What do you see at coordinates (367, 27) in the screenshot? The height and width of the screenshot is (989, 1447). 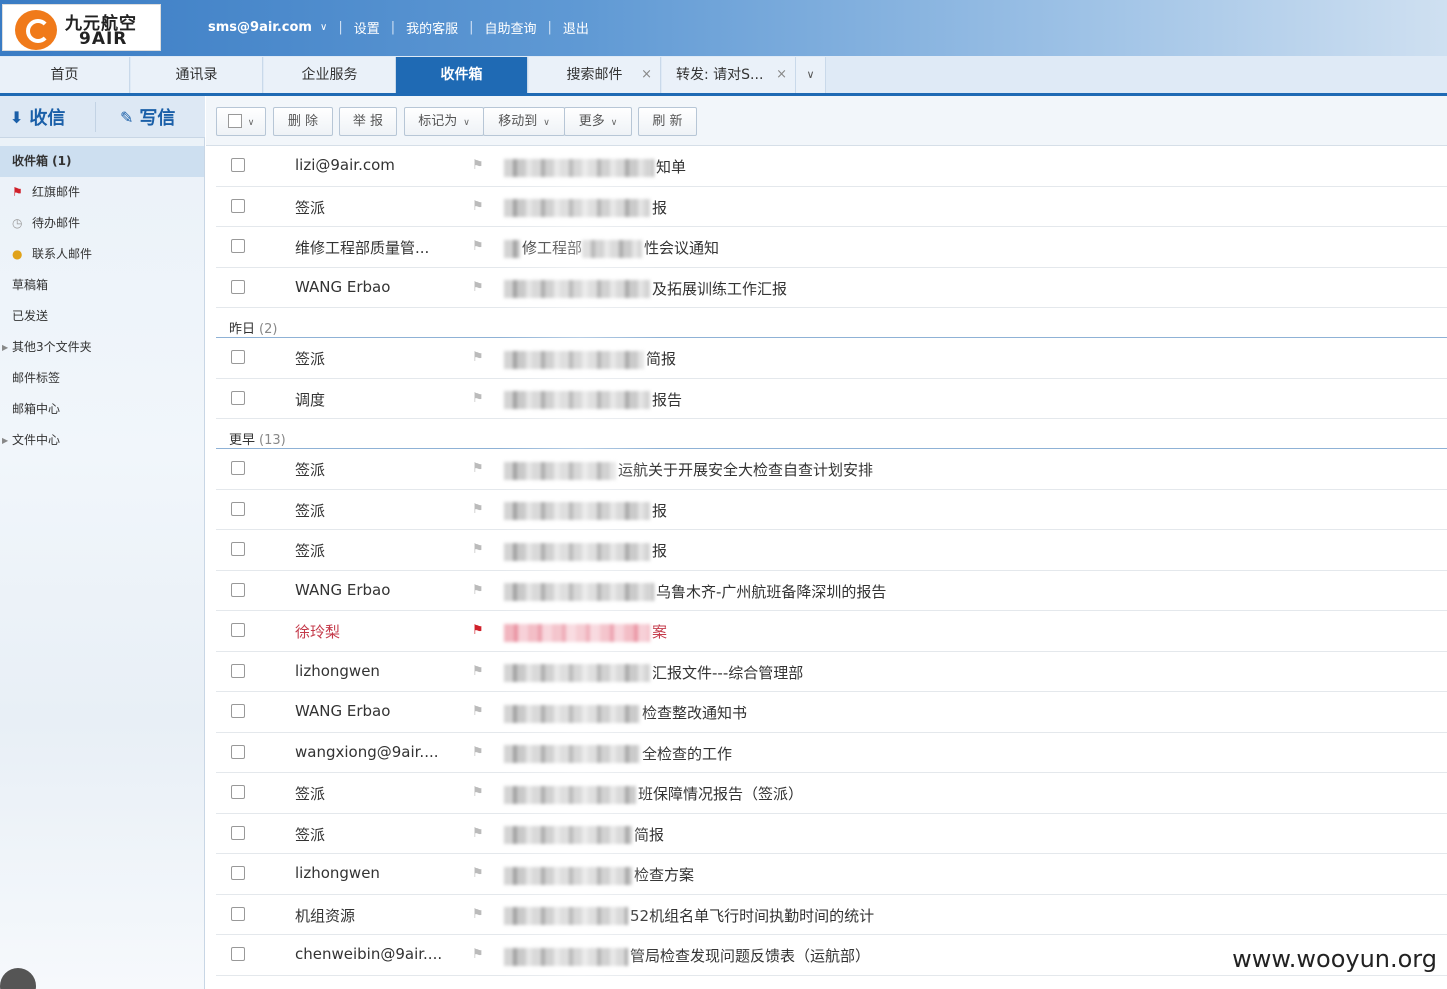 I see `nav-settings: 设置` at bounding box center [367, 27].